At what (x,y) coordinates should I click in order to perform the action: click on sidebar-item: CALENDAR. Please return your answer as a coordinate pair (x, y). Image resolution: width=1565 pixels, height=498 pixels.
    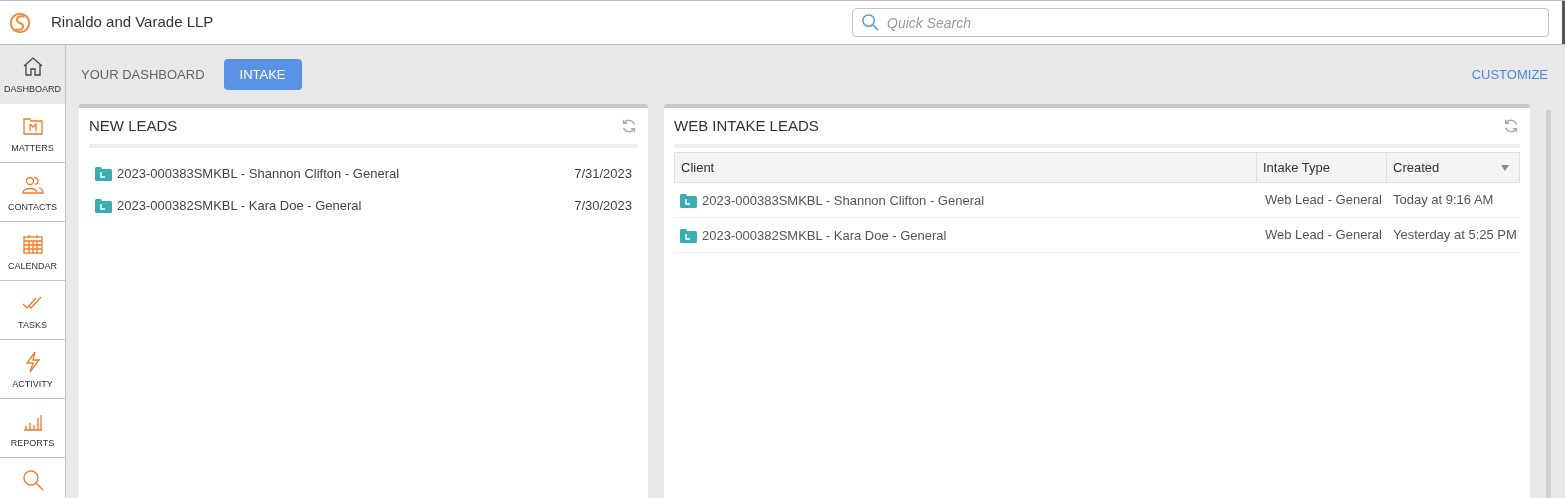
    Looking at the image, I should click on (32, 251).